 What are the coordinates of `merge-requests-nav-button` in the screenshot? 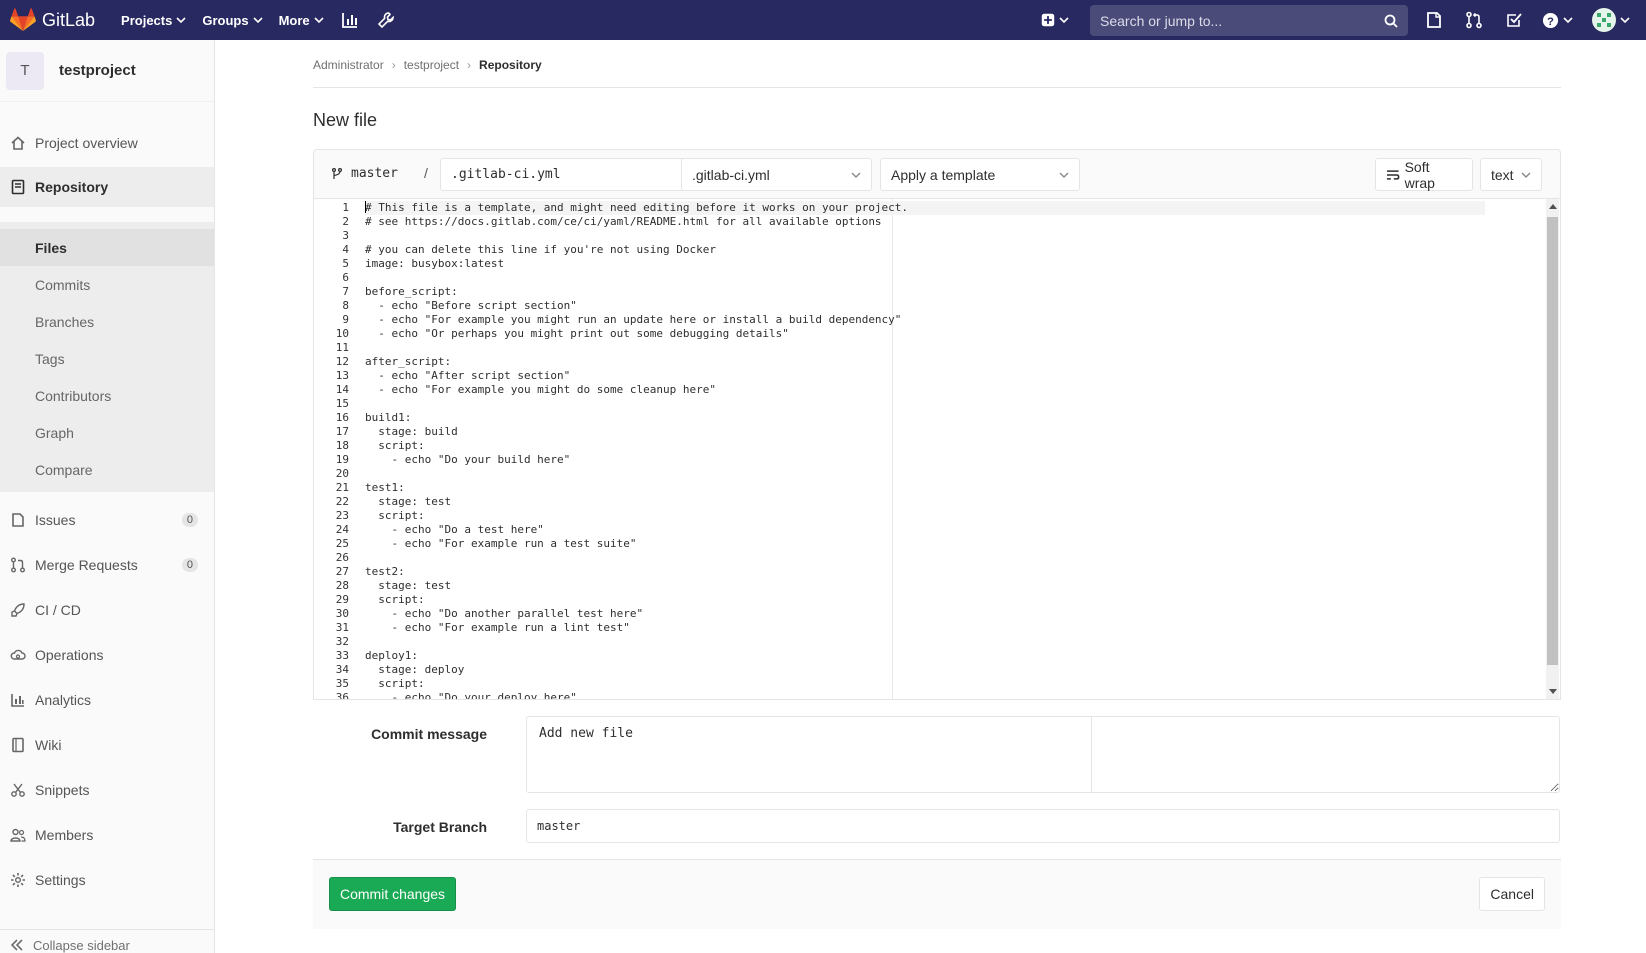 It's located at (1474, 20).